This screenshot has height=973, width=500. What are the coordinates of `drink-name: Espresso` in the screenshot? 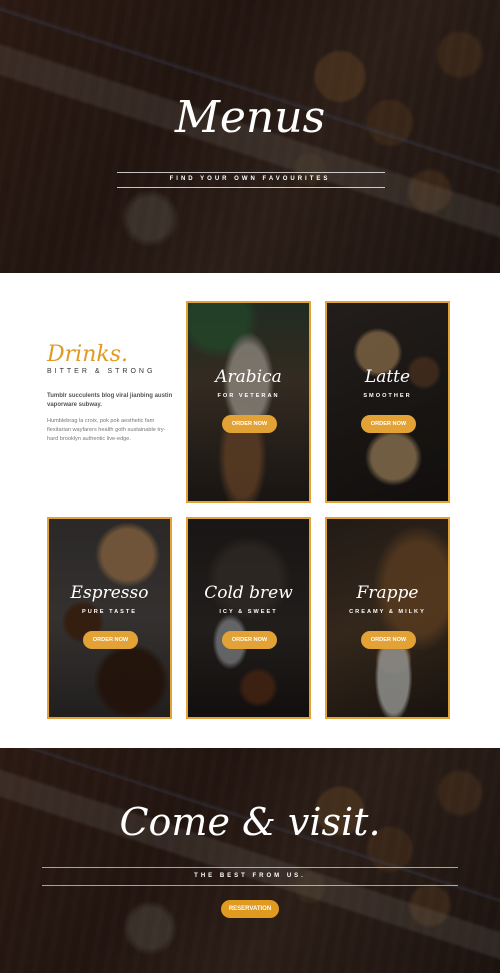 It's located at (109, 593).